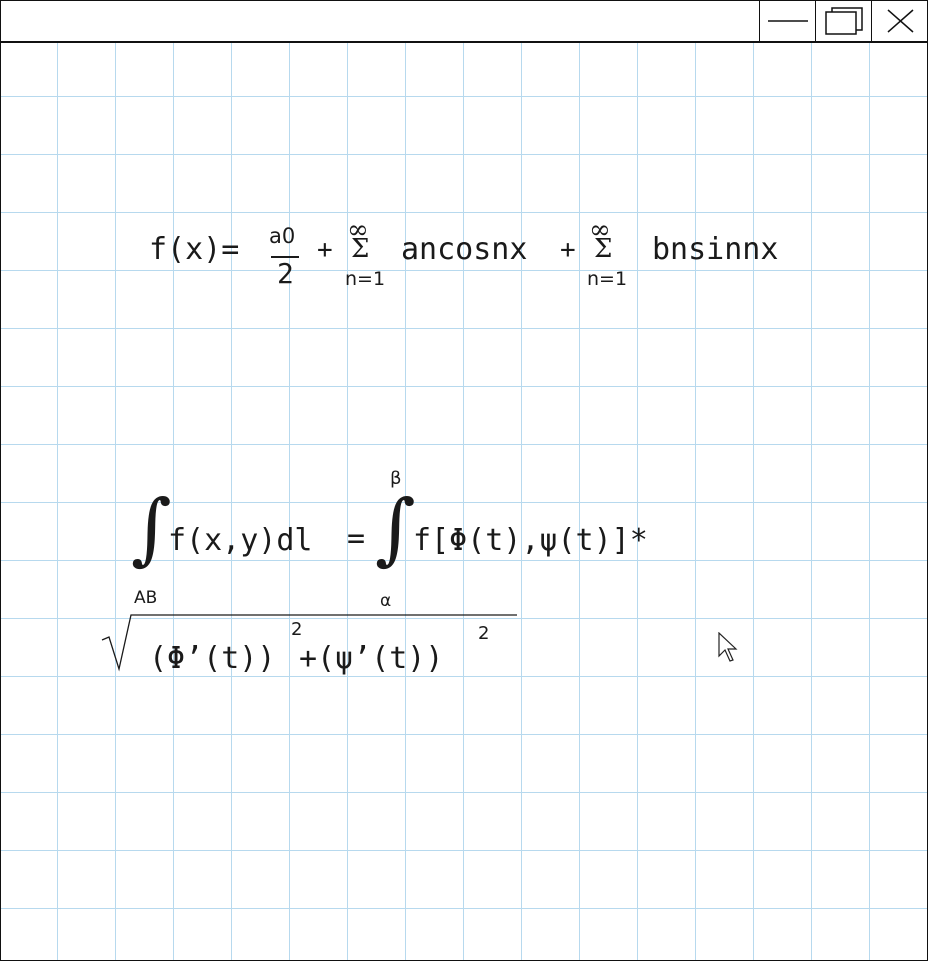 This screenshot has height=961, width=928. Describe the element at coordinates (282, 236) in the screenshot. I see `fraction-numerator: a0` at that location.